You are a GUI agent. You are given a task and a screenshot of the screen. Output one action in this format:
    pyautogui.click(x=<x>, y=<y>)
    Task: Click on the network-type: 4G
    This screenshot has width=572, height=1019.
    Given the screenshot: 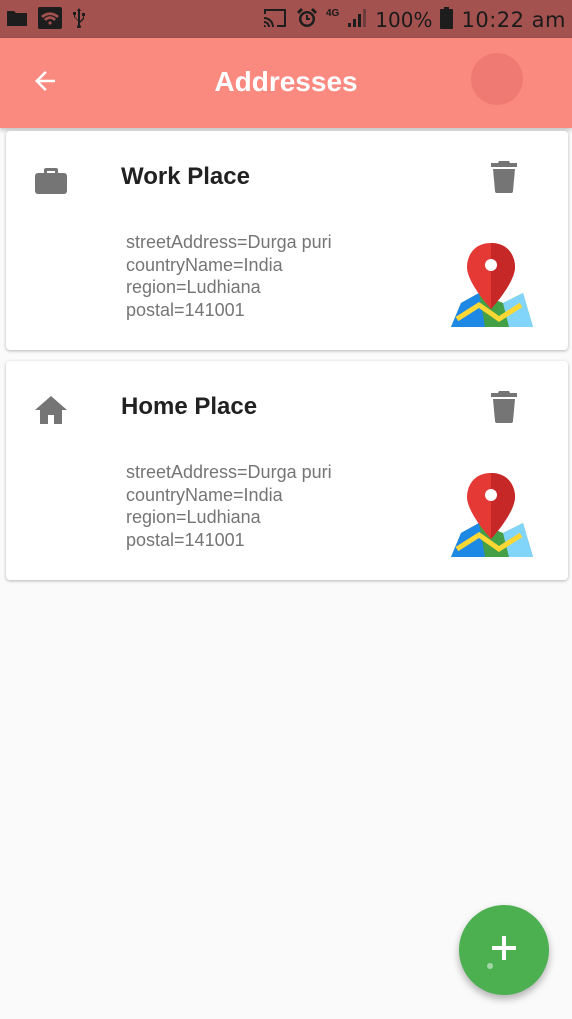 What is the action you would take?
    pyautogui.click(x=332, y=13)
    